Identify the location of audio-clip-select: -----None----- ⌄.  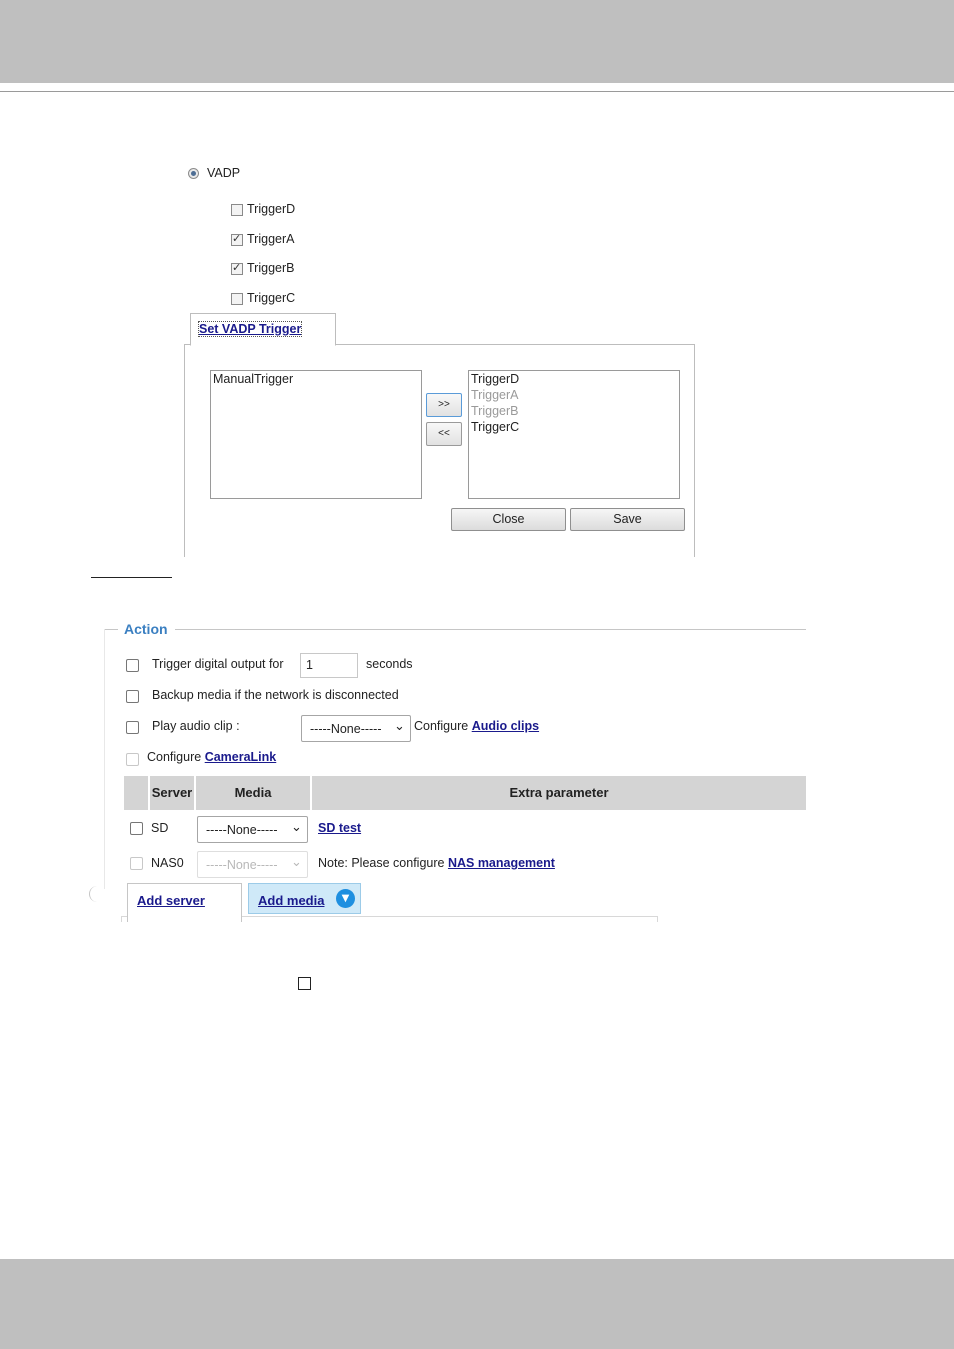
(356, 728).